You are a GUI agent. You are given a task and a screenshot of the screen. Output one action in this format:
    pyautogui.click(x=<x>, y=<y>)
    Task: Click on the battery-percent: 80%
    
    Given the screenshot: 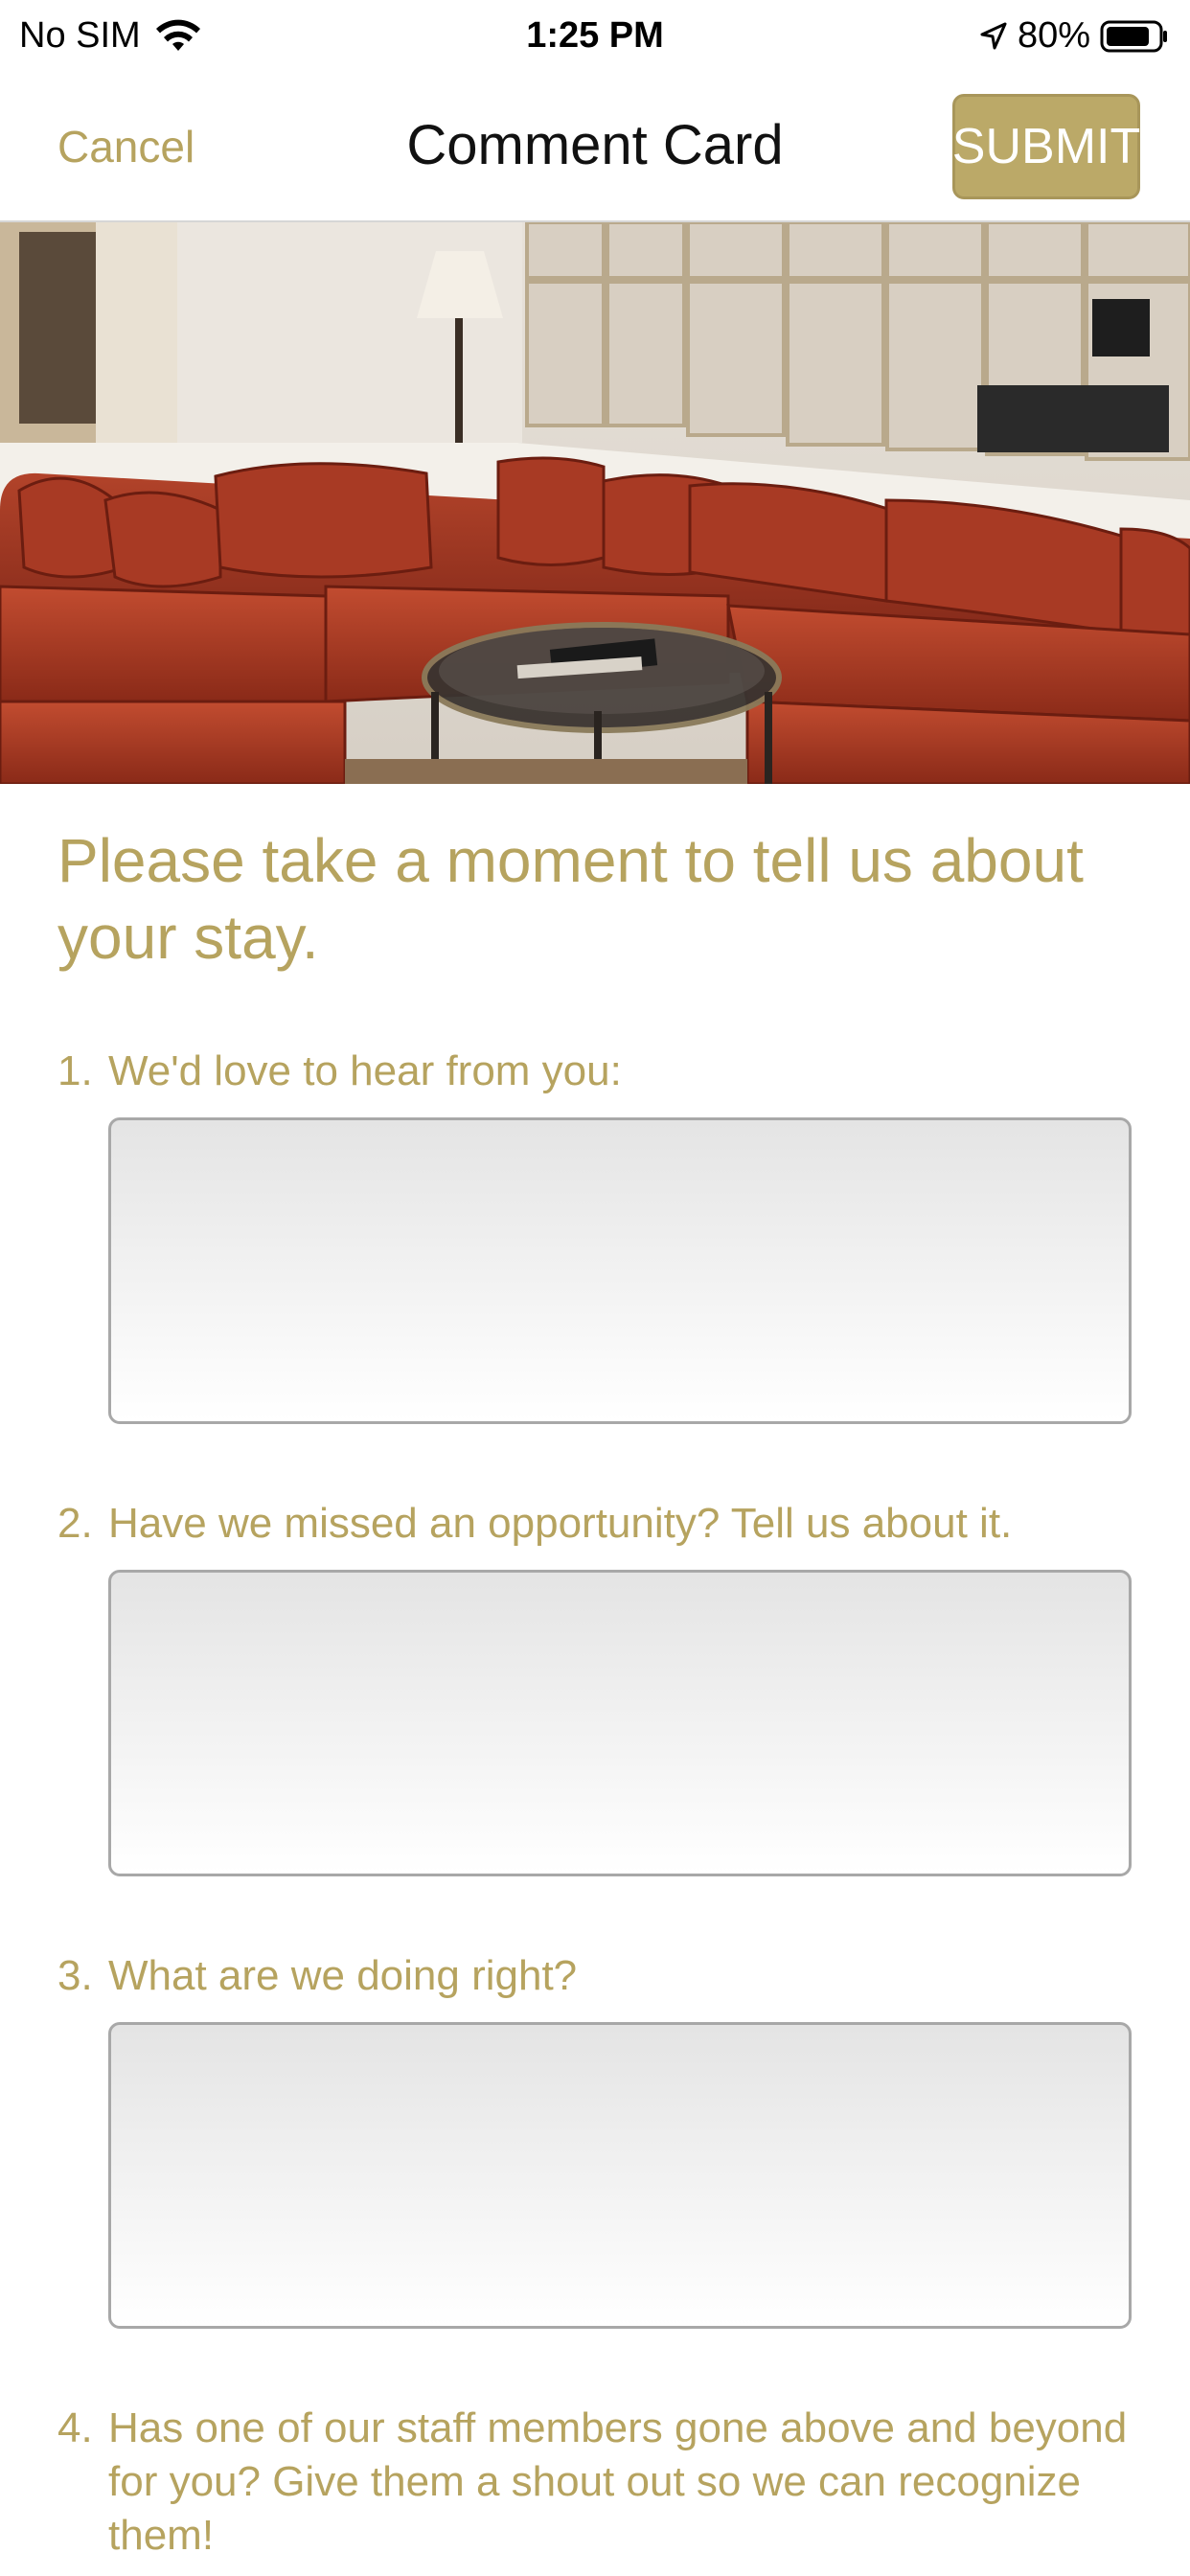 What is the action you would take?
    pyautogui.click(x=1053, y=35)
    